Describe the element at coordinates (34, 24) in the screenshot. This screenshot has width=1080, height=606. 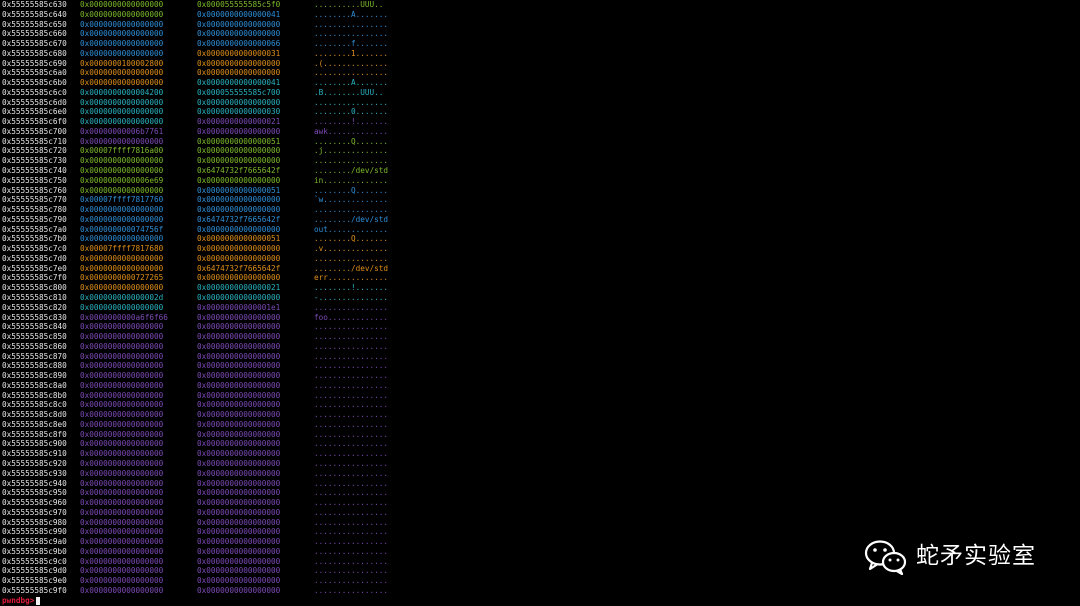
I see `row-address: 0x55555585c650` at that location.